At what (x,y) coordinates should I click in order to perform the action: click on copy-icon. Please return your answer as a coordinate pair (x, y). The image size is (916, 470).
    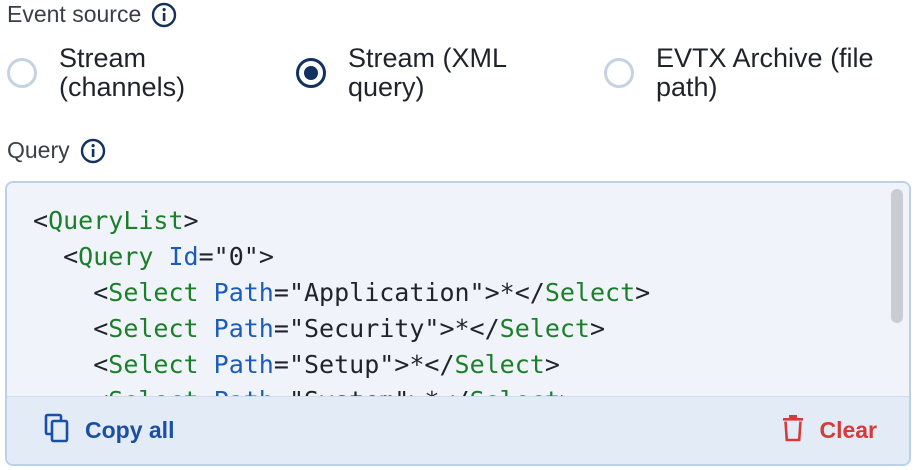
    Looking at the image, I should click on (57, 430).